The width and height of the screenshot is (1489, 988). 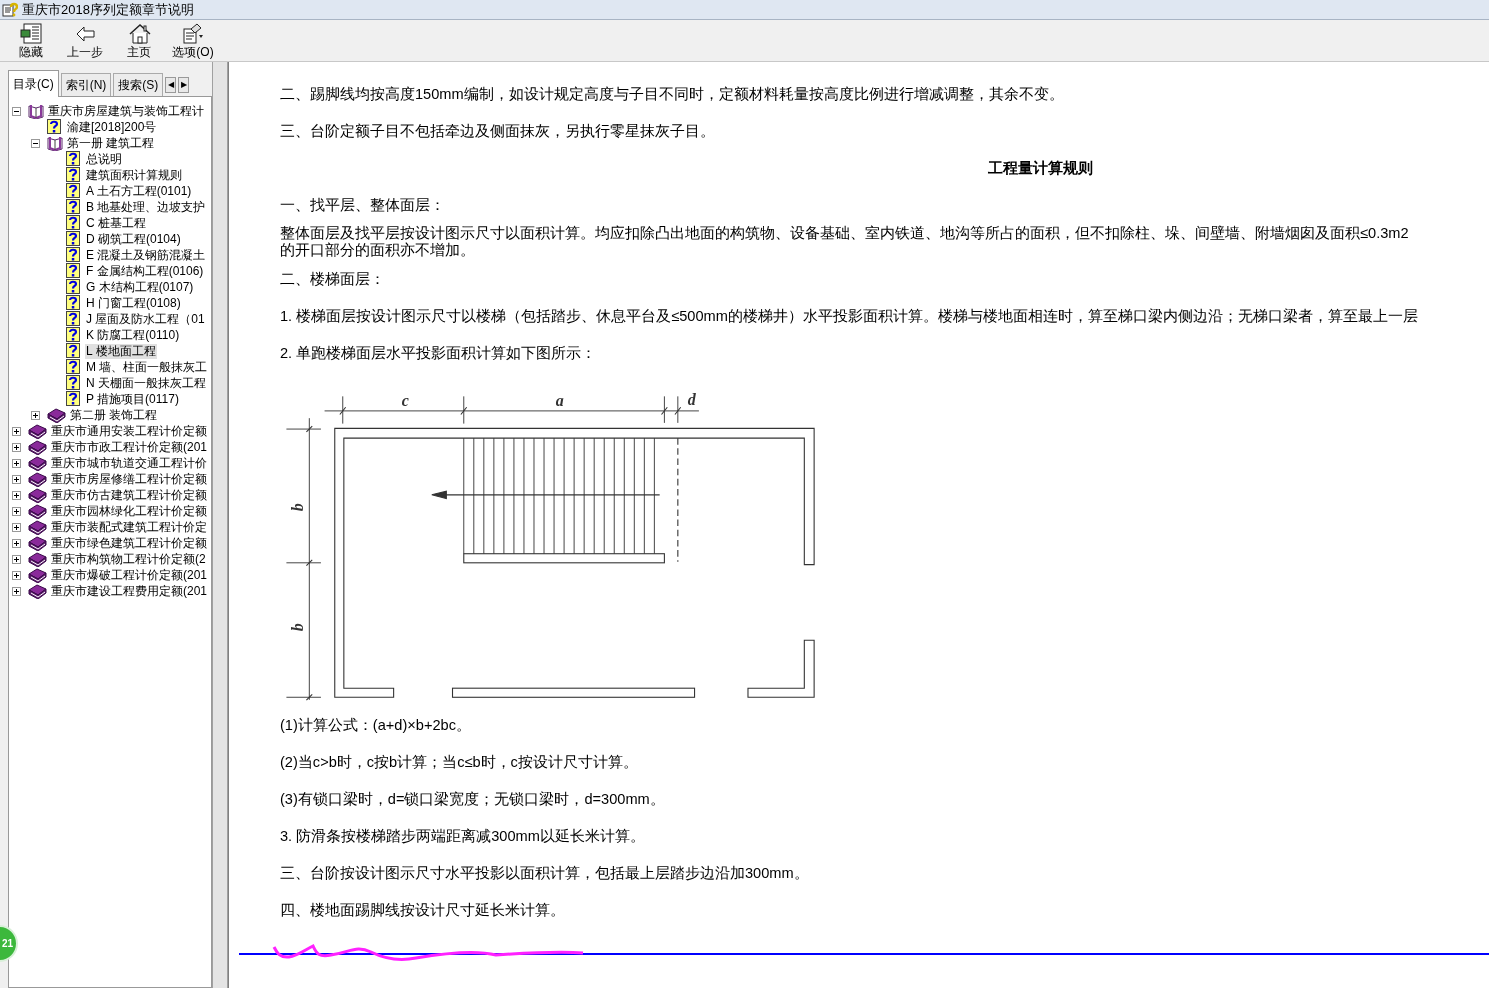 What do you see at coordinates (116, 223) in the screenshot?
I see `tree-item: C 桩基工程` at bounding box center [116, 223].